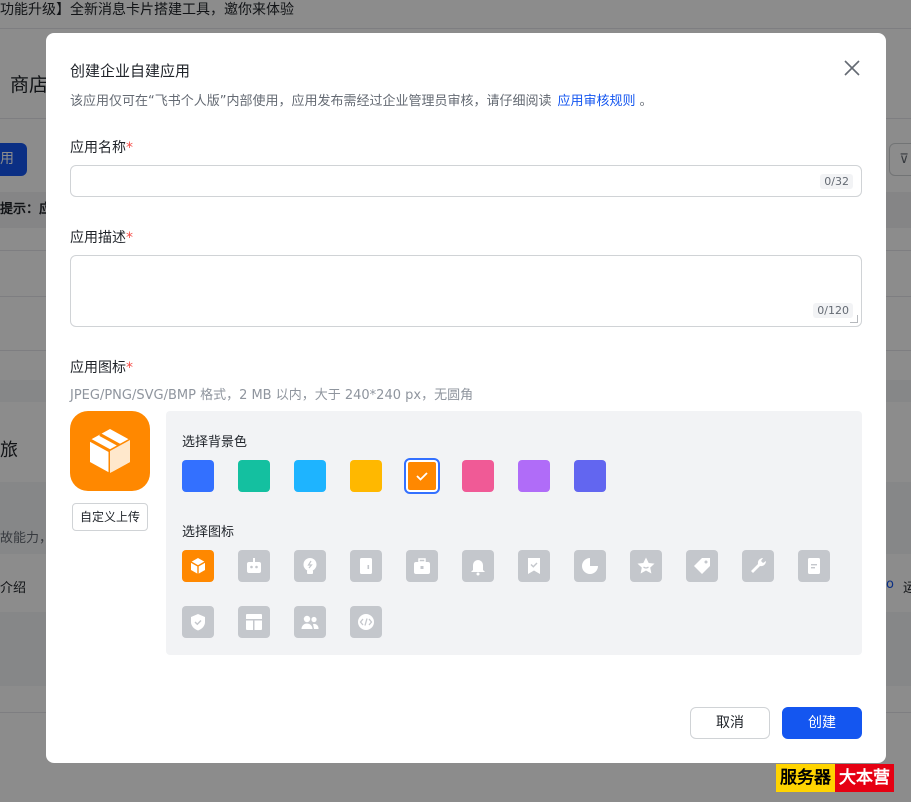  I want to click on app-name-field: 0/32, so click(466, 181).